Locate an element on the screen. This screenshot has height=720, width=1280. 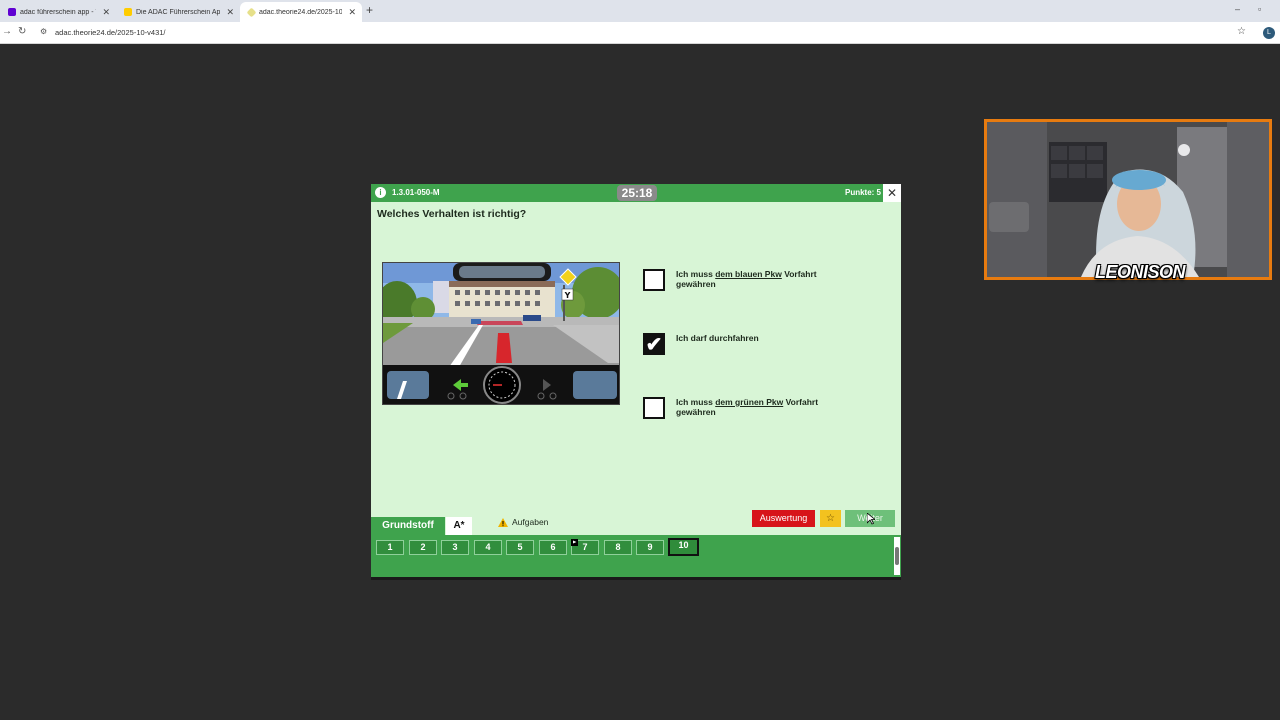
webcam-overlay is located at coordinates (1128, 199).